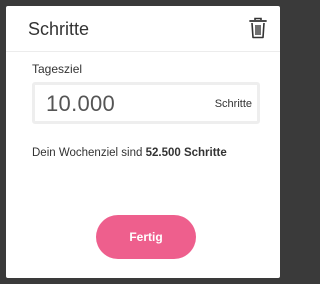  What do you see at coordinates (80, 104) in the screenshot?
I see `daily-goal-value: 10.000` at bounding box center [80, 104].